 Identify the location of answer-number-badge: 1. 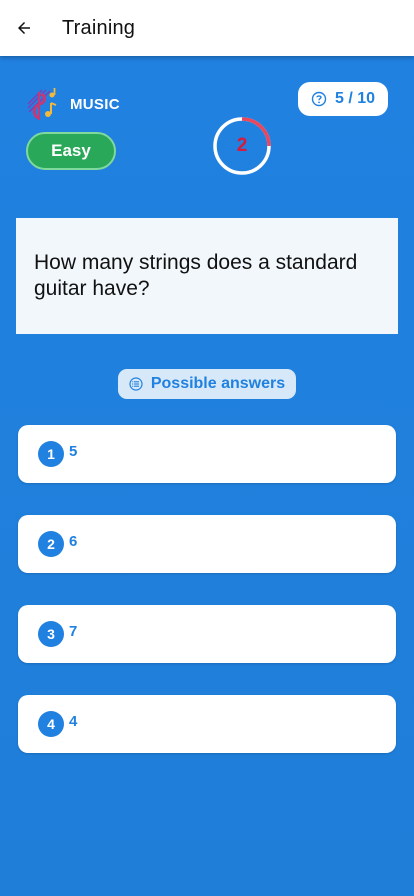
(51, 454).